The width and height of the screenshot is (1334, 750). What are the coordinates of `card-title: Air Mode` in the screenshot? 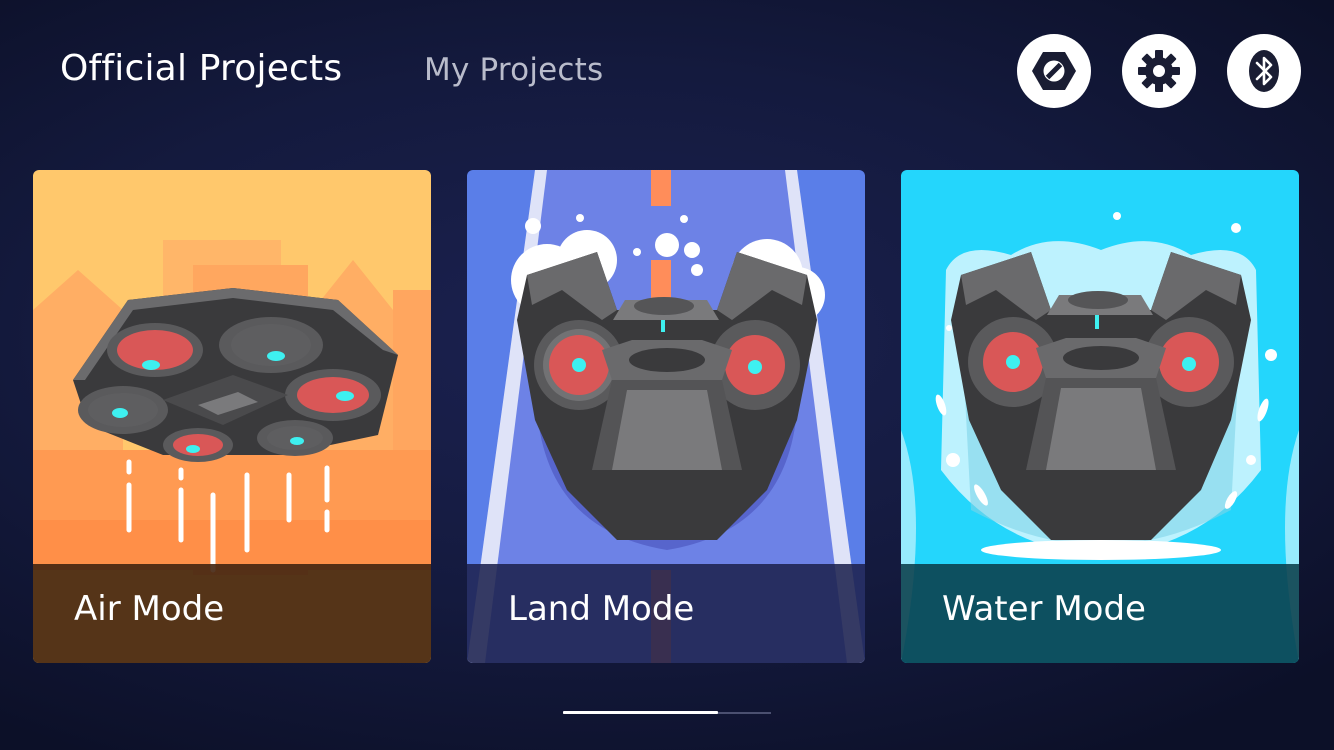 It's located at (149, 609).